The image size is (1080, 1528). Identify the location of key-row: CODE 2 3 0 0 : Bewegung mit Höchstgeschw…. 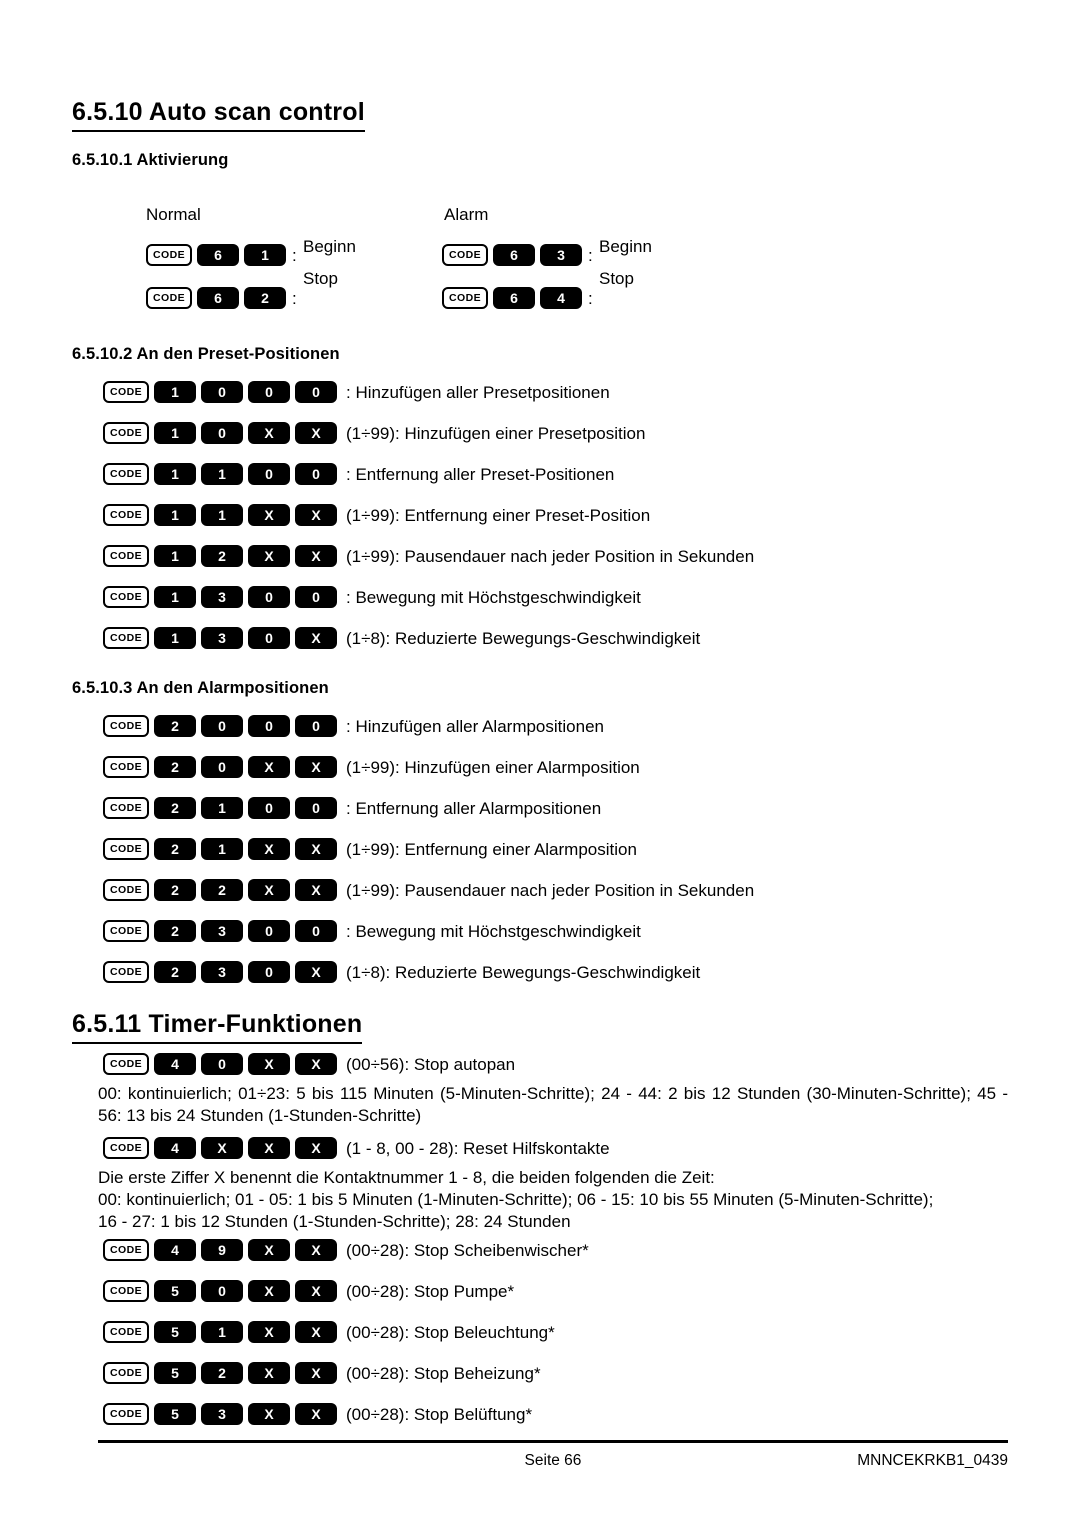
(372, 931).